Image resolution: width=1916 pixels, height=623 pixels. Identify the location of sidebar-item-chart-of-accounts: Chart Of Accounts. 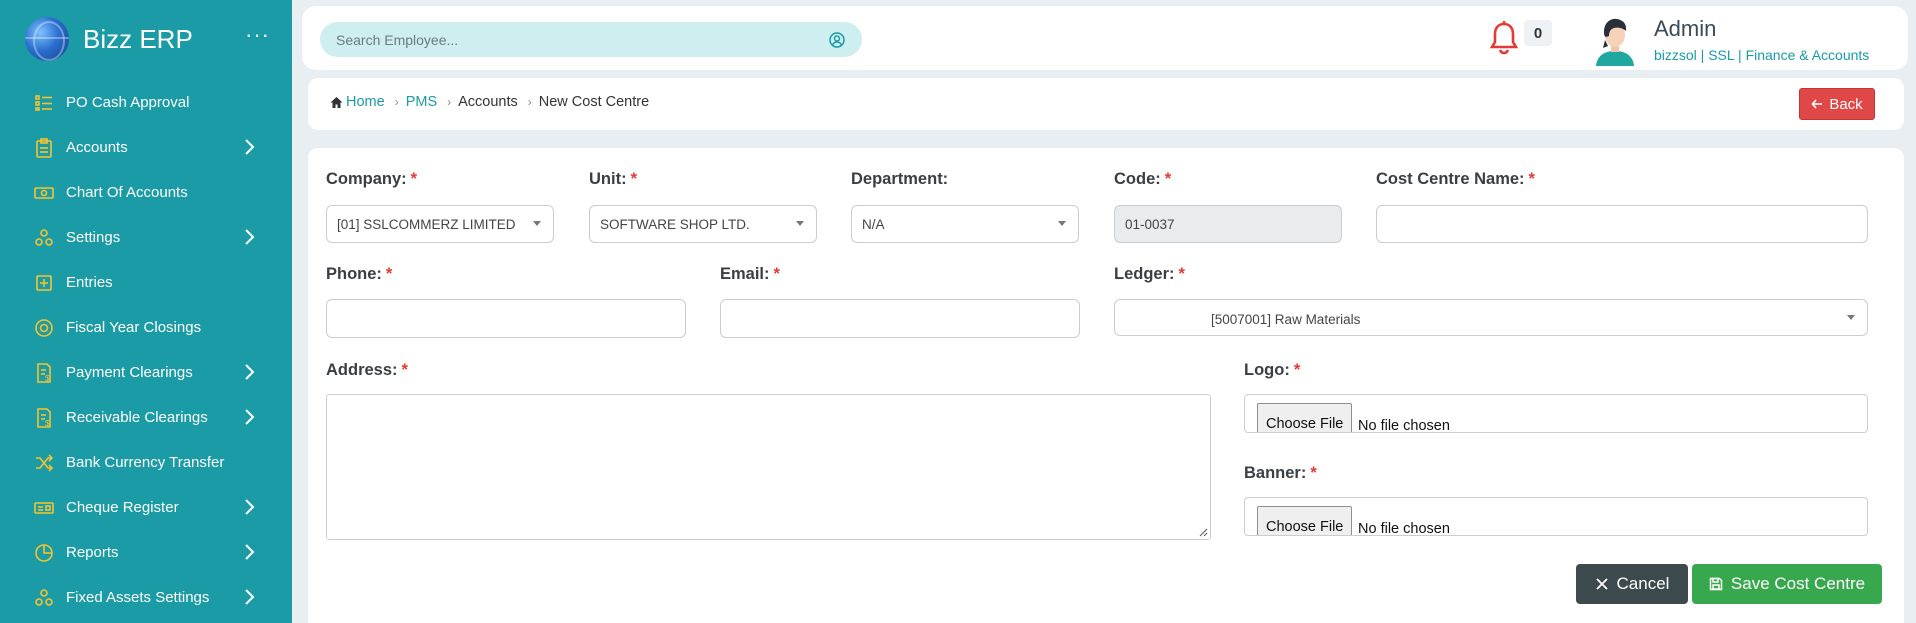
(146, 192).